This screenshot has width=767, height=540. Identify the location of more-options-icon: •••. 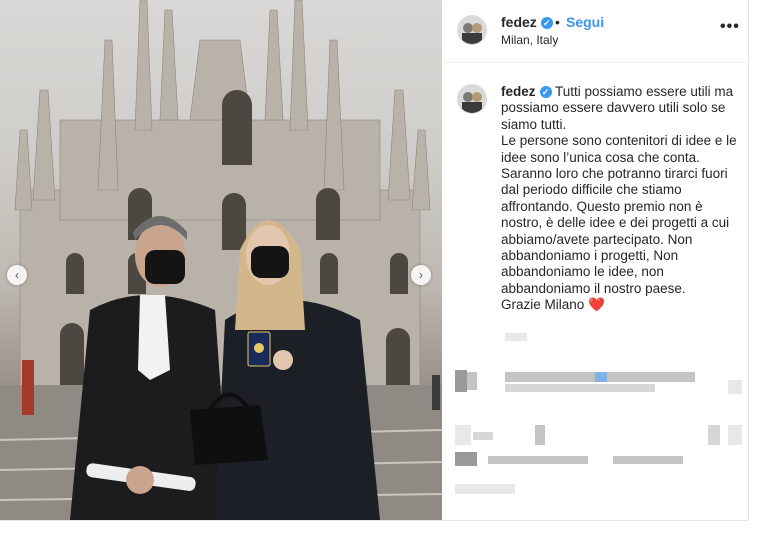
(730, 27).